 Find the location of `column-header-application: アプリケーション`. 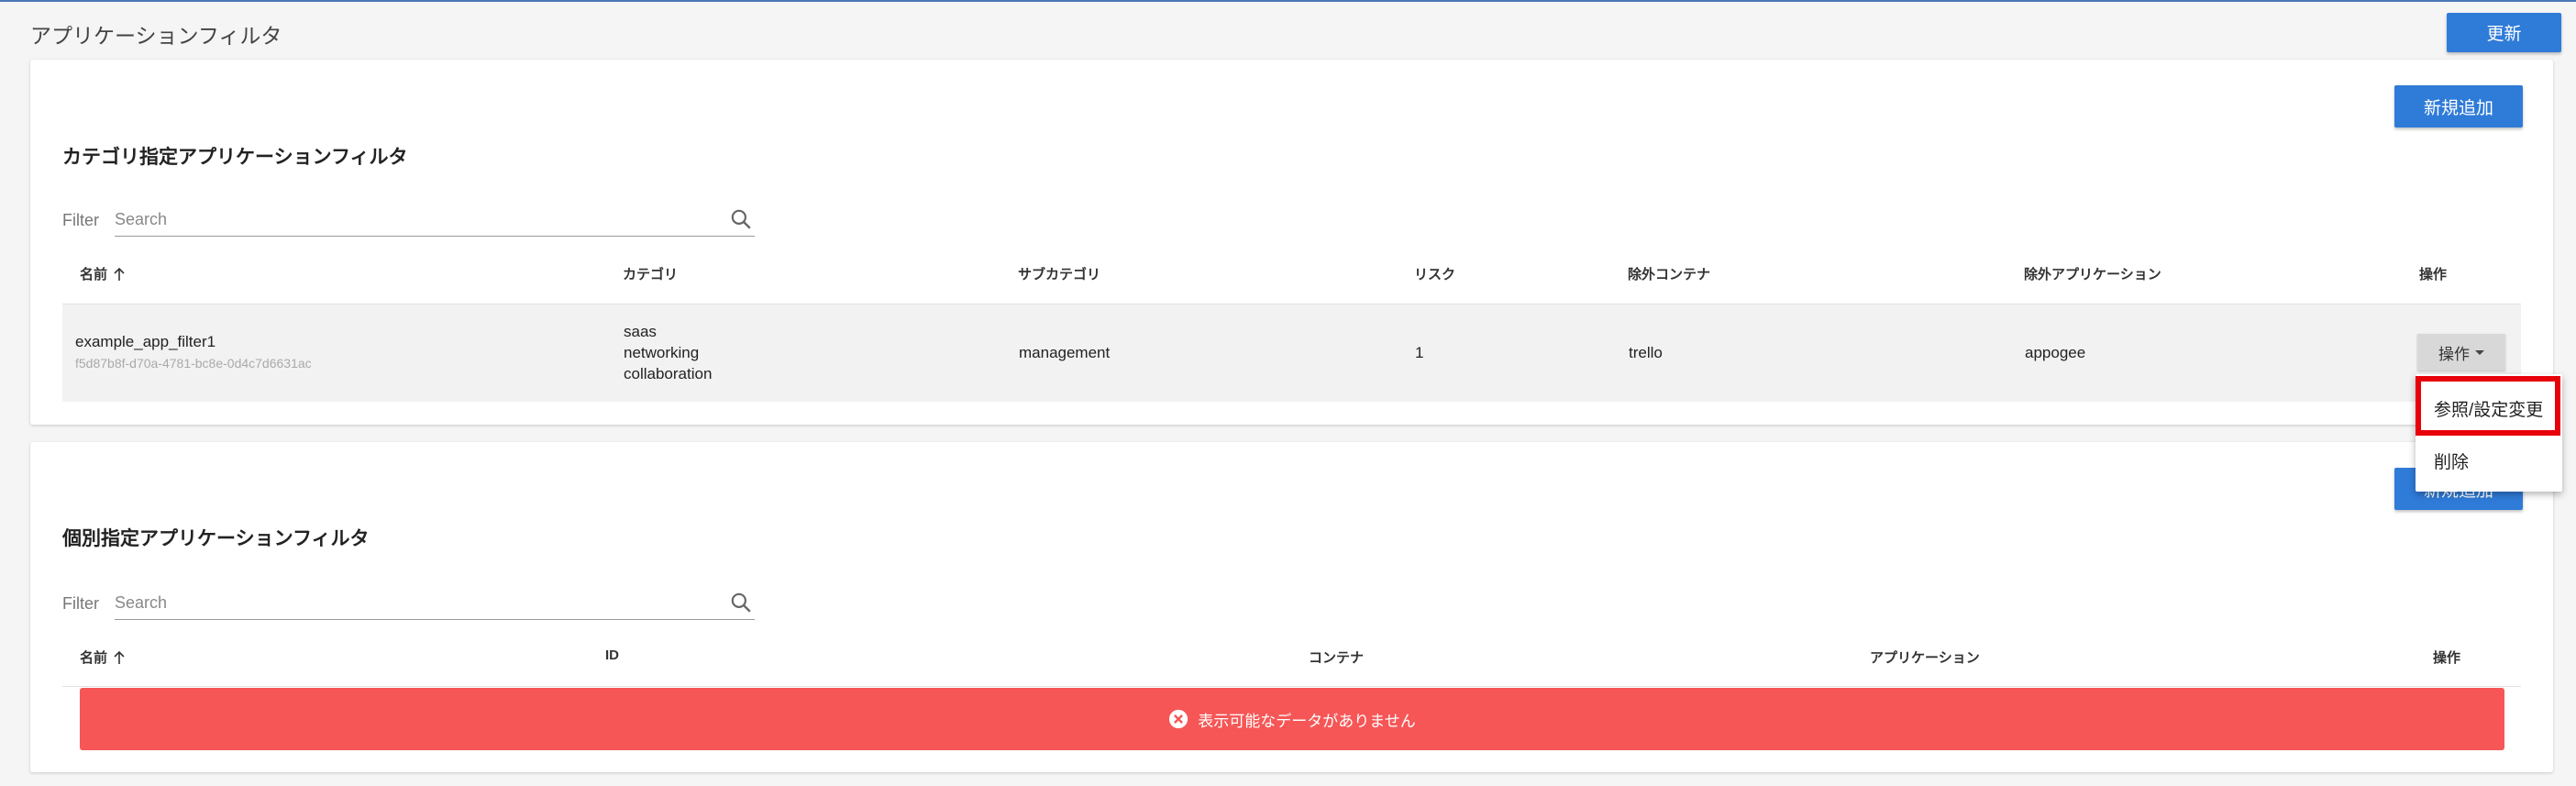

column-header-application: アプリケーション is located at coordinates (1925, 657).